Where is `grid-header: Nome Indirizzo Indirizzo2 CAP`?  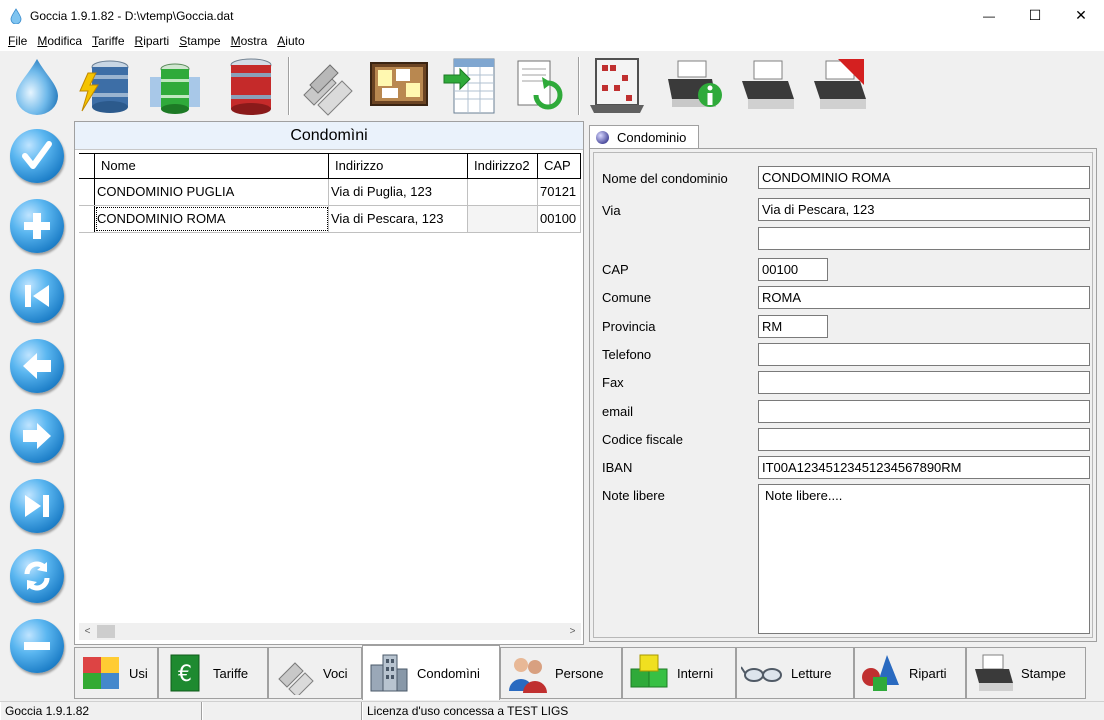
grid-header: Nome Indirizzo Indirizzo2 CAP is located at coordinates (330, 166).